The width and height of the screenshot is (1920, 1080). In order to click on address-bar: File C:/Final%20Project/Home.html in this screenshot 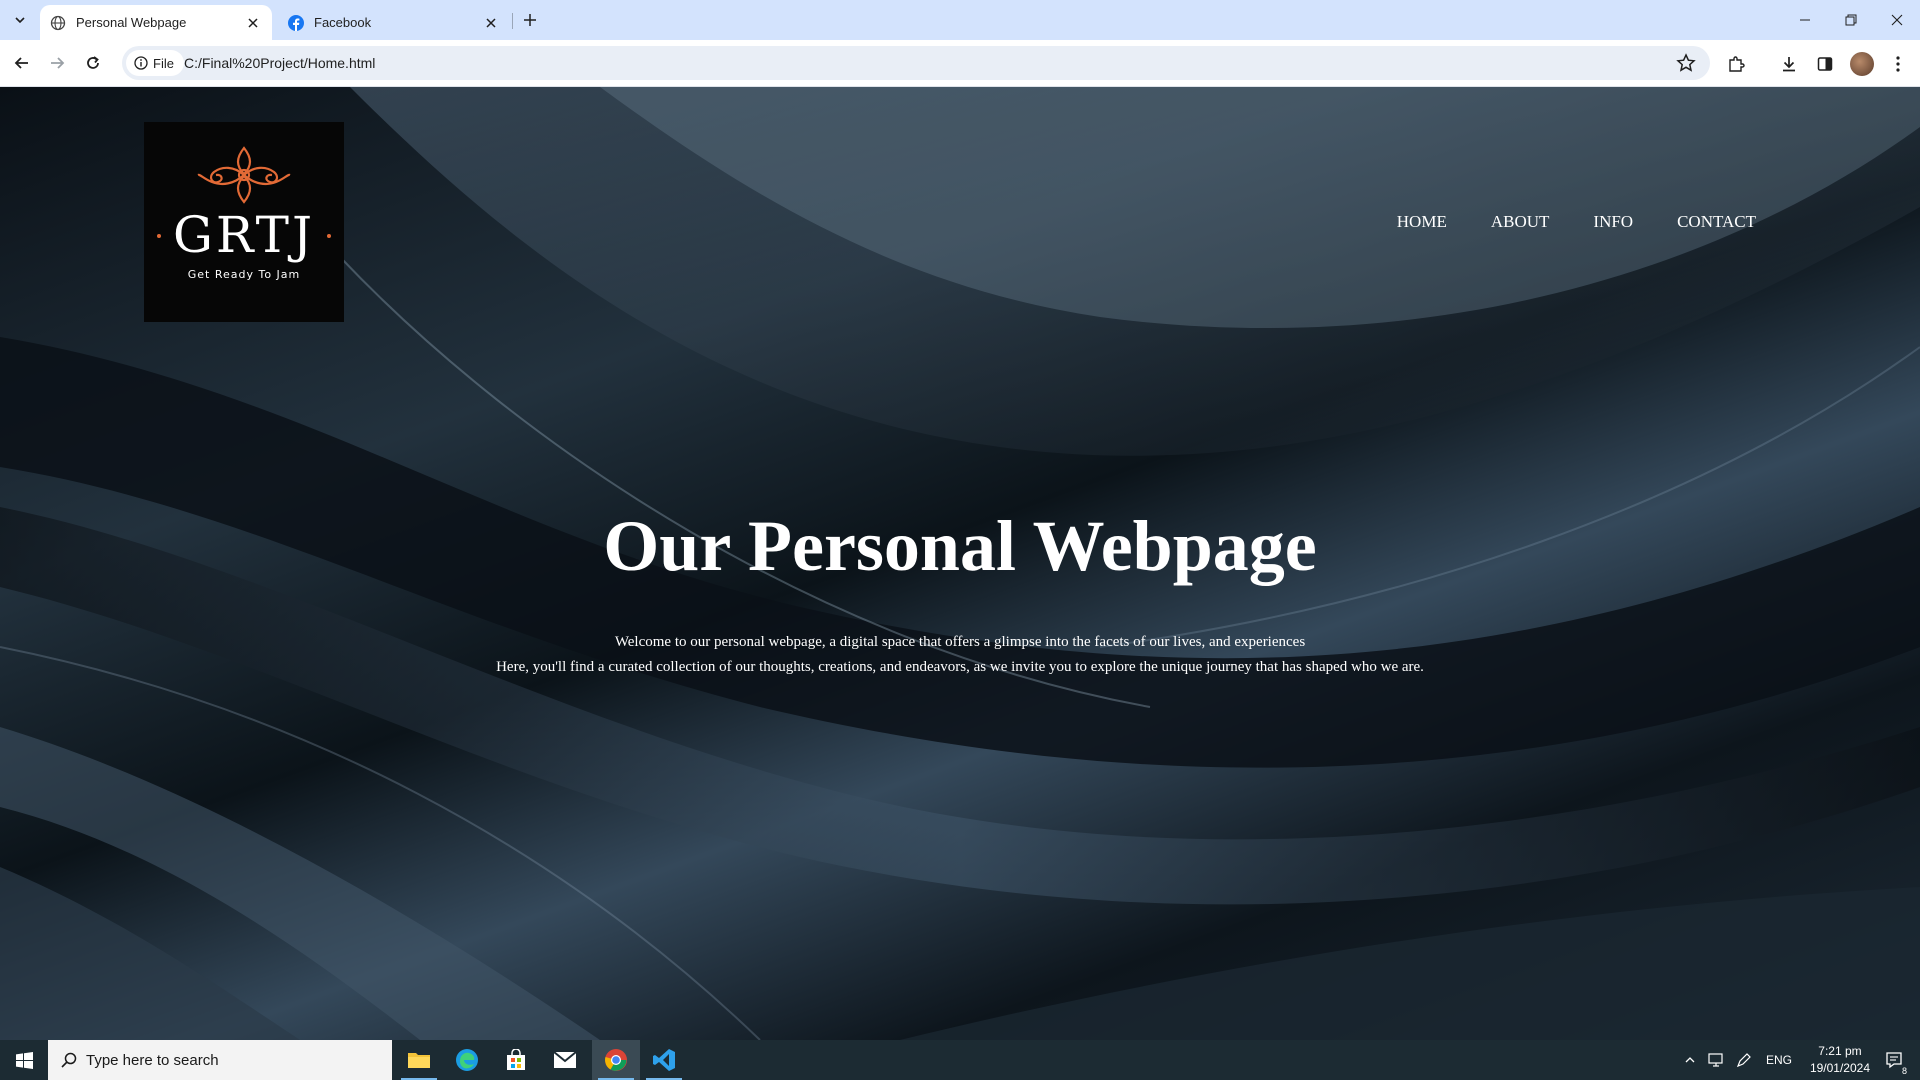, I will do `click(916, 63)`.